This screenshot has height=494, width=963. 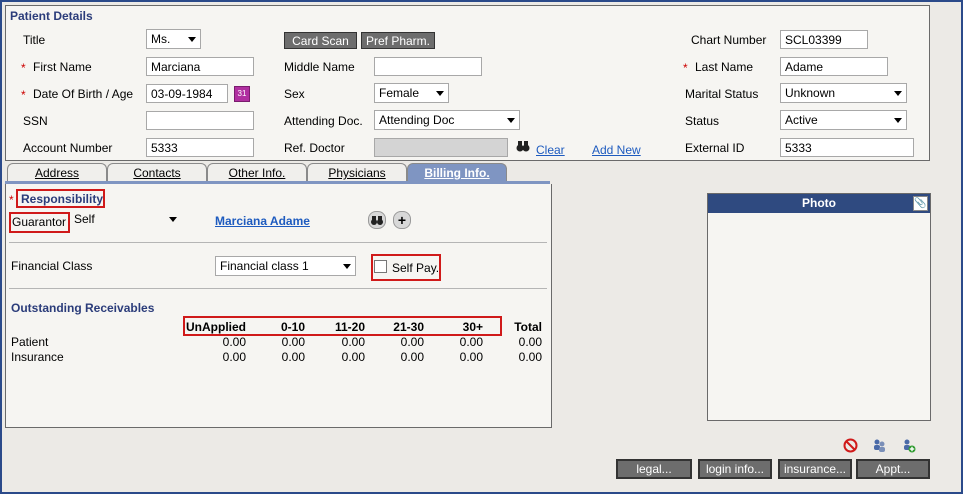 What do you see at coordinates (349, 327) in the screenshot?
I see `column-header: 11-20` at bounding box center [349, 327].